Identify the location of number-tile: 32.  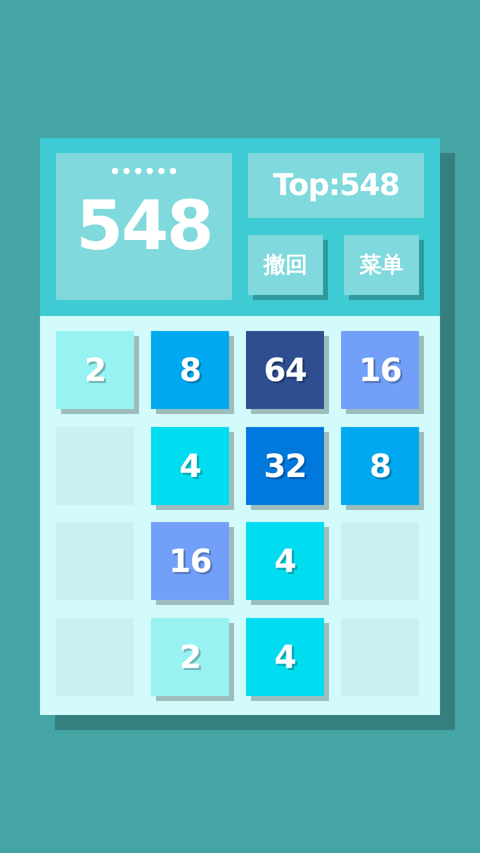
(285, 465).